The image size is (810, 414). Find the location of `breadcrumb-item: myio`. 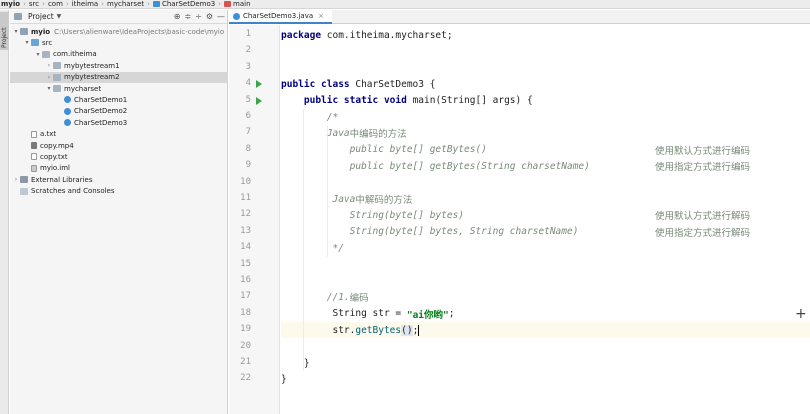

breadcrumb-item: myio is located at coordinates (10, 4).